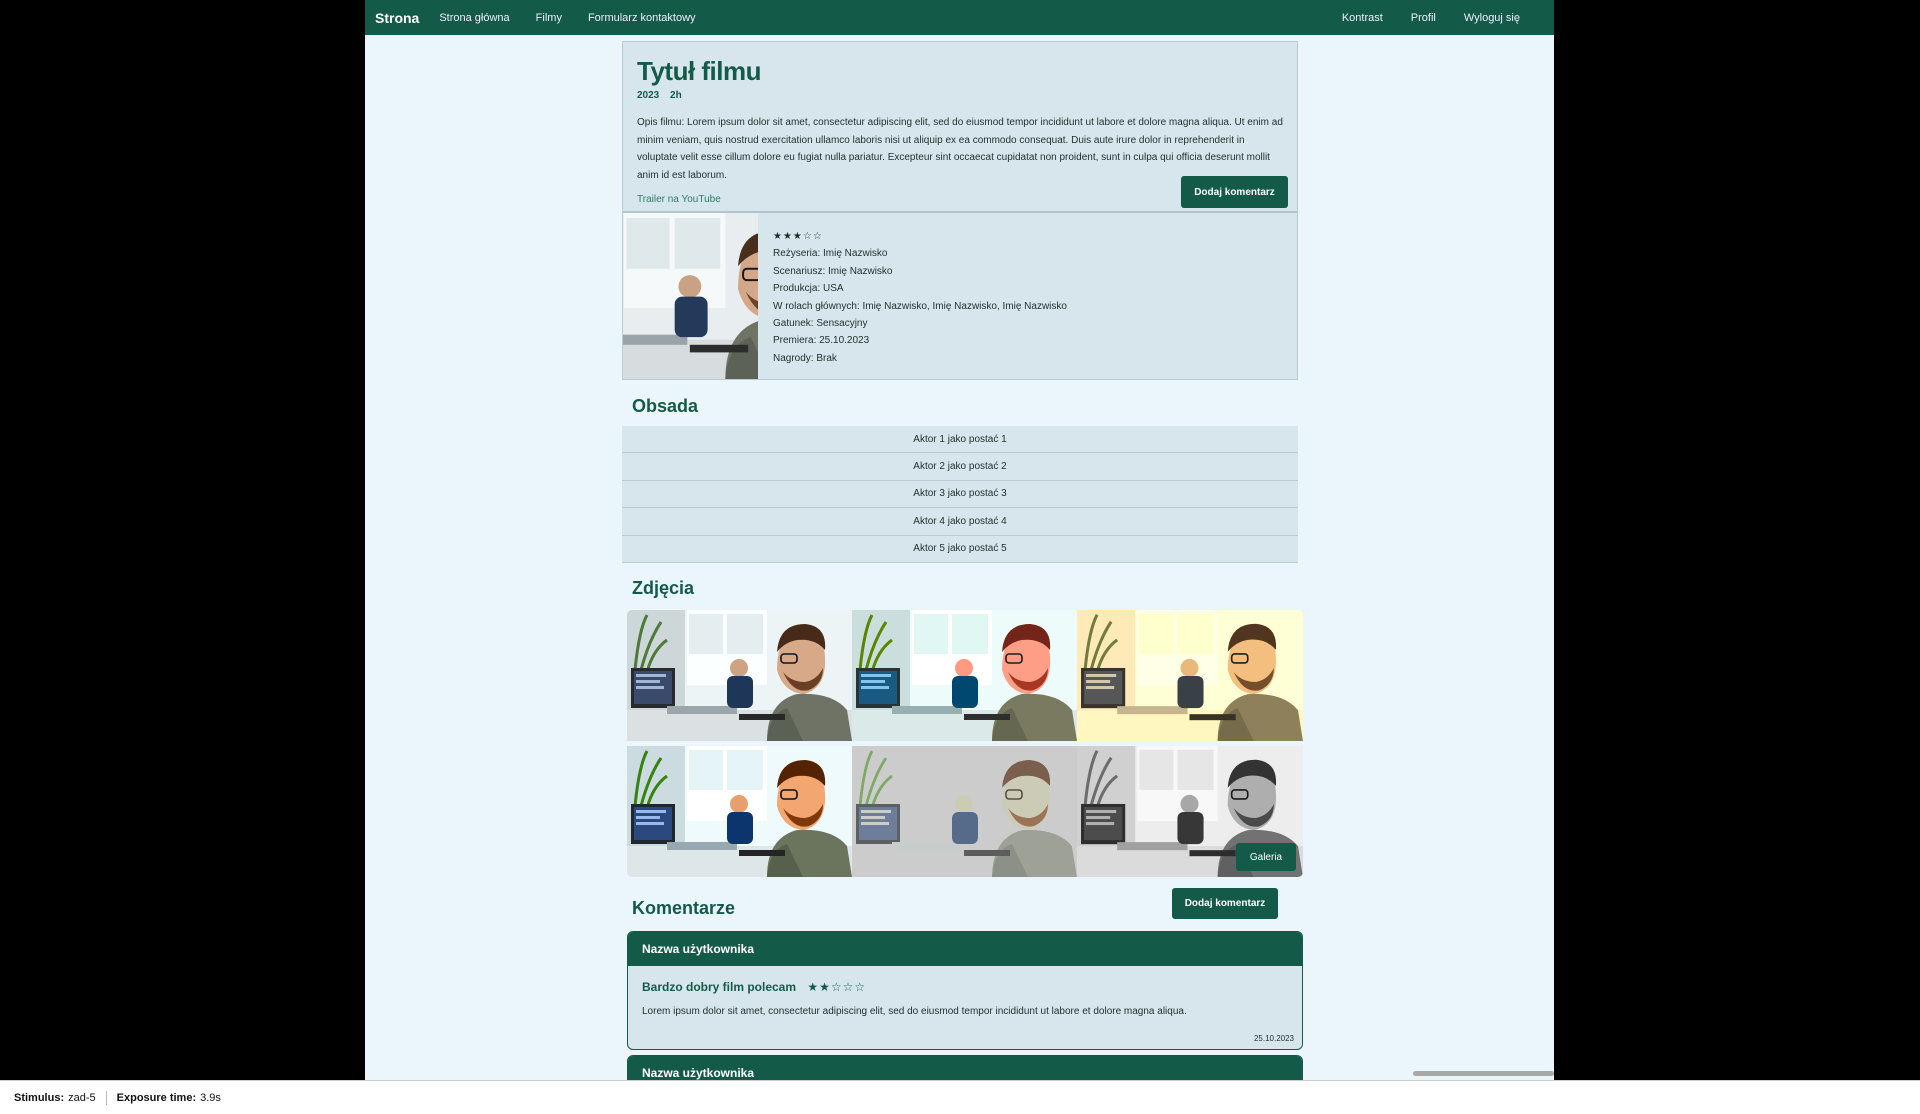 The width and height of the screenshot is (1920, 1114). What do you see at coordinates (1273, 1038) in the screenshot?
I see `comment-date: 25.10.2023` at bounding box center [1273, 1038].